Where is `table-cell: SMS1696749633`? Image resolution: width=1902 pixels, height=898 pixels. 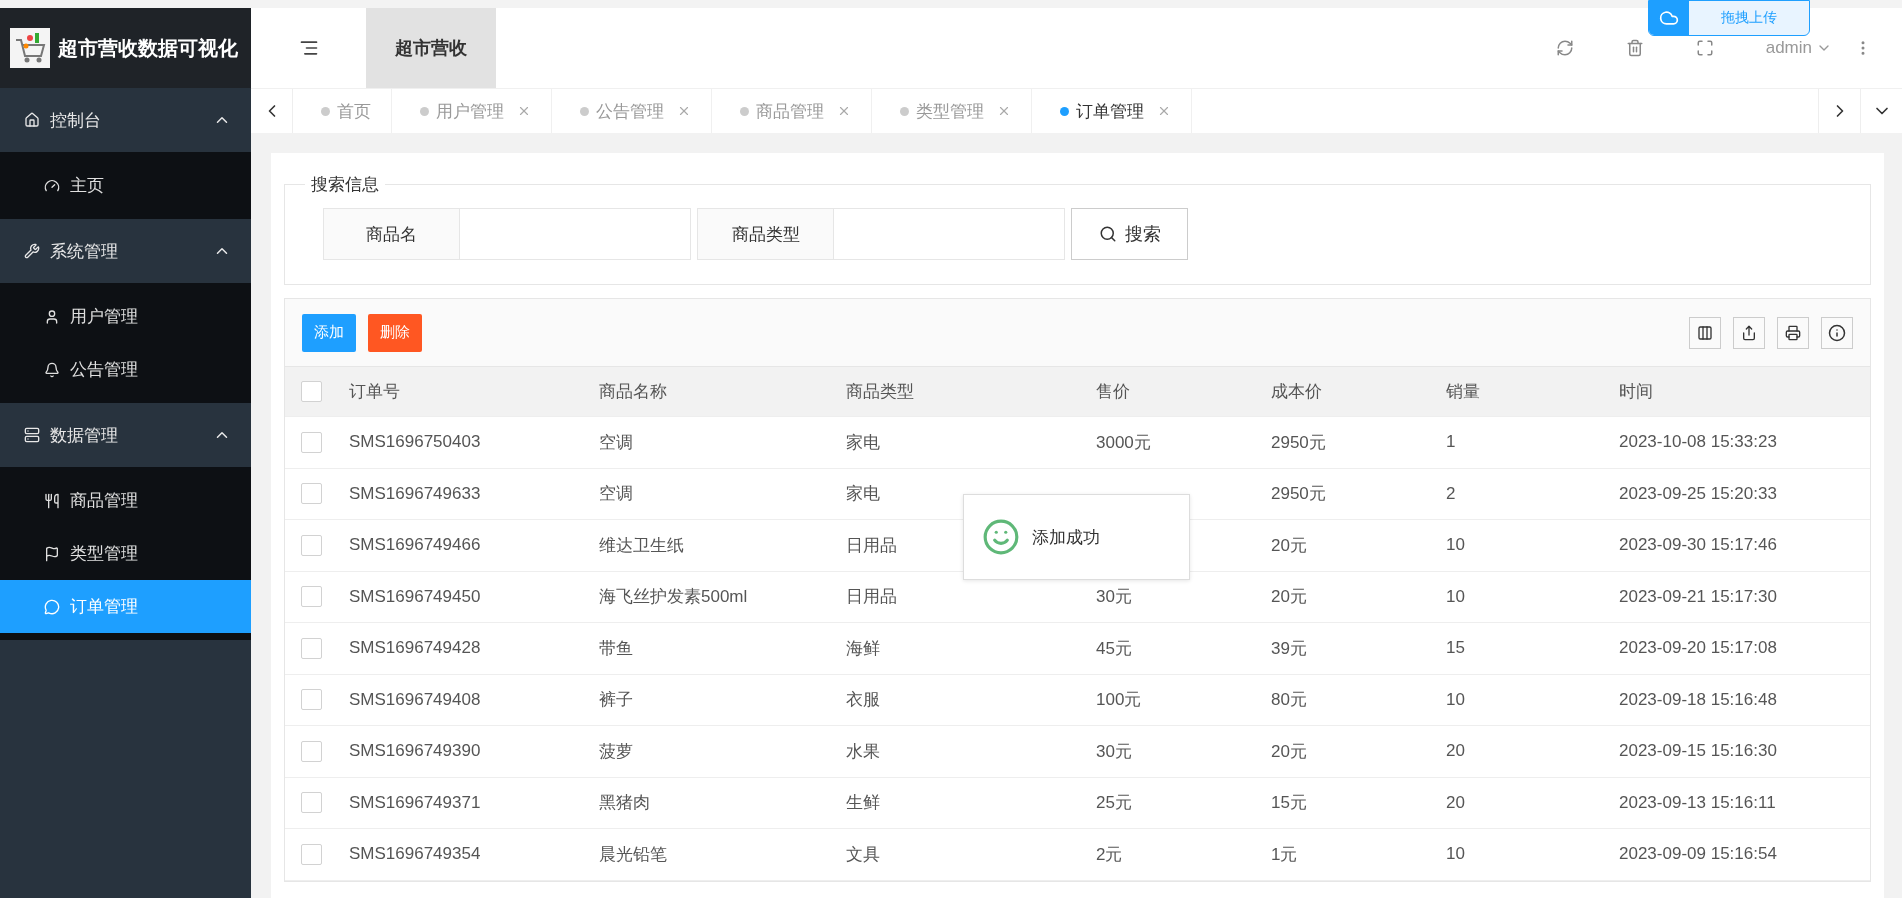 table-cell: SMS1696749633 is located at coordinates (415, 493).